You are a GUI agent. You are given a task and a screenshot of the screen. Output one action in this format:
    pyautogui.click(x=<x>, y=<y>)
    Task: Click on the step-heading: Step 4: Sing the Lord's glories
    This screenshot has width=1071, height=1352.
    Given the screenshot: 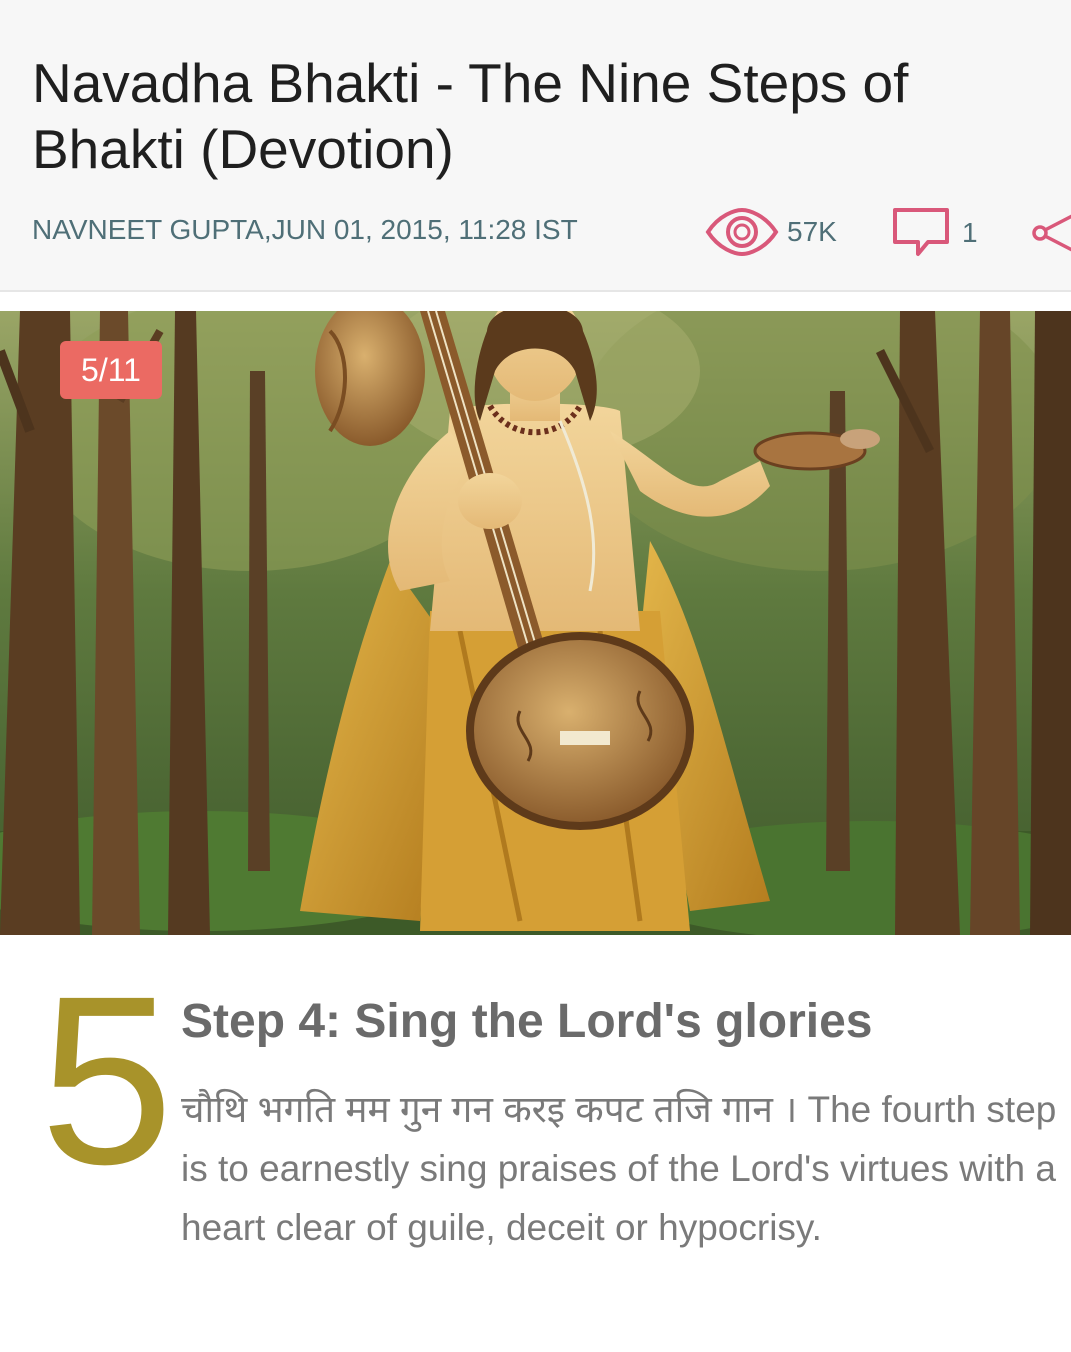 What is the action you would take?
    pyautogui.click(x=527, y=1021)
    